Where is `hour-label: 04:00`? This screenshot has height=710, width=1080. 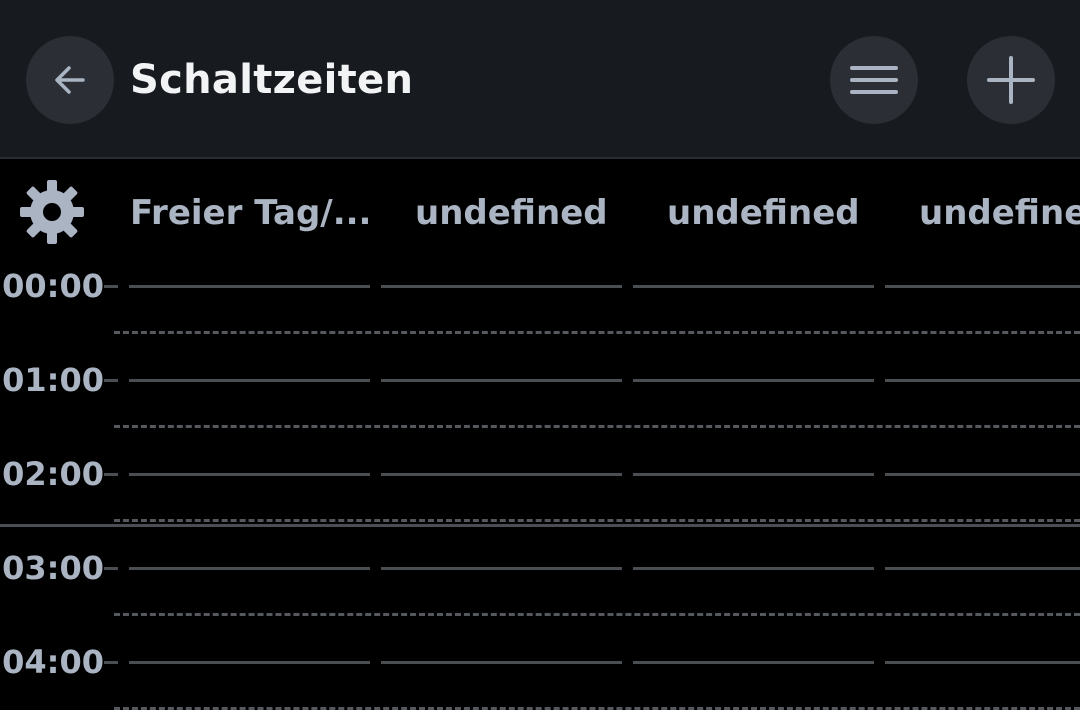 hour-label: 04:00 is located at coordinates (53, 662).